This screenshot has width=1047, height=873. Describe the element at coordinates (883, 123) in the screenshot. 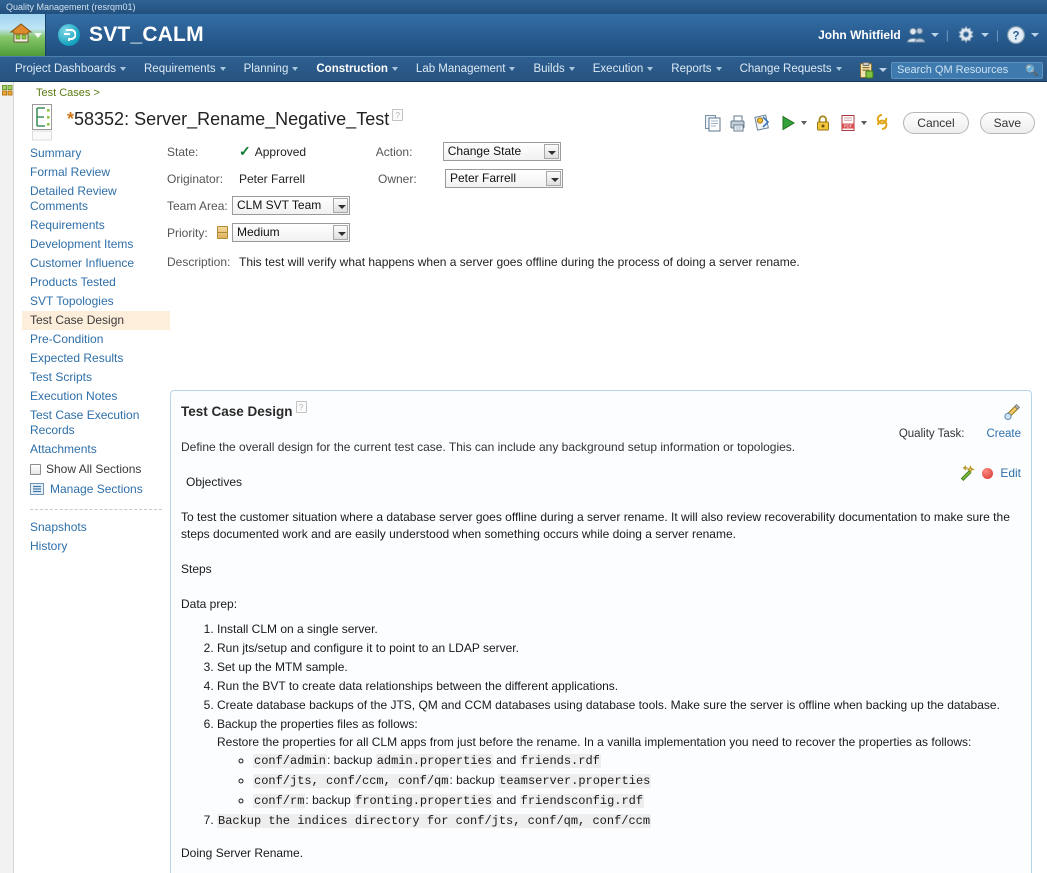

I see `refresh-links-icon` at that location.